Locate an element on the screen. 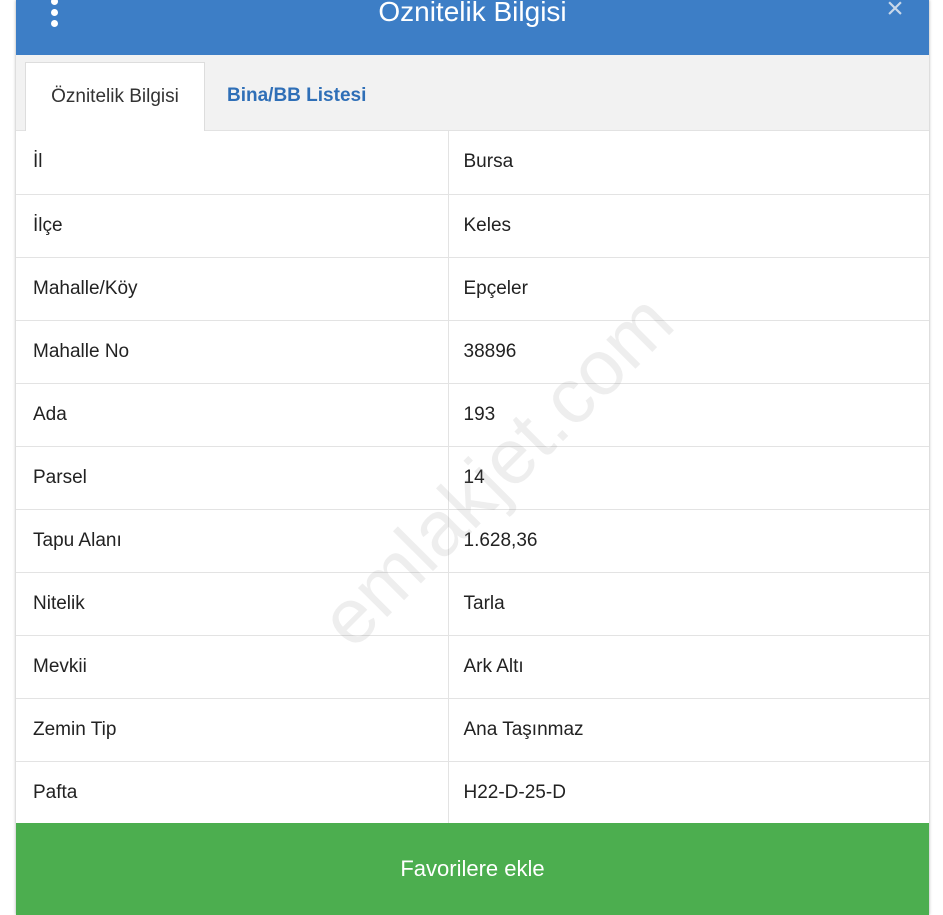 This screenshot has height=915, width=943. tab-building-list: Bina/BB Listesi is located at coordinates (296, 96).